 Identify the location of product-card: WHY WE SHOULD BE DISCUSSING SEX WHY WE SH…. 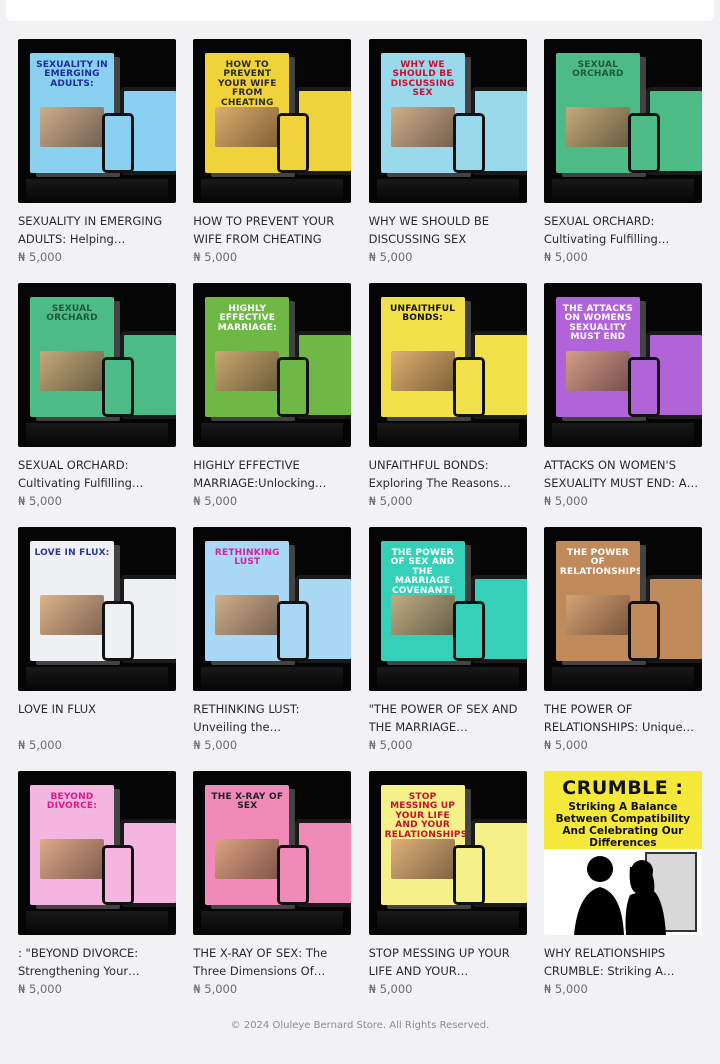
(447, 161).